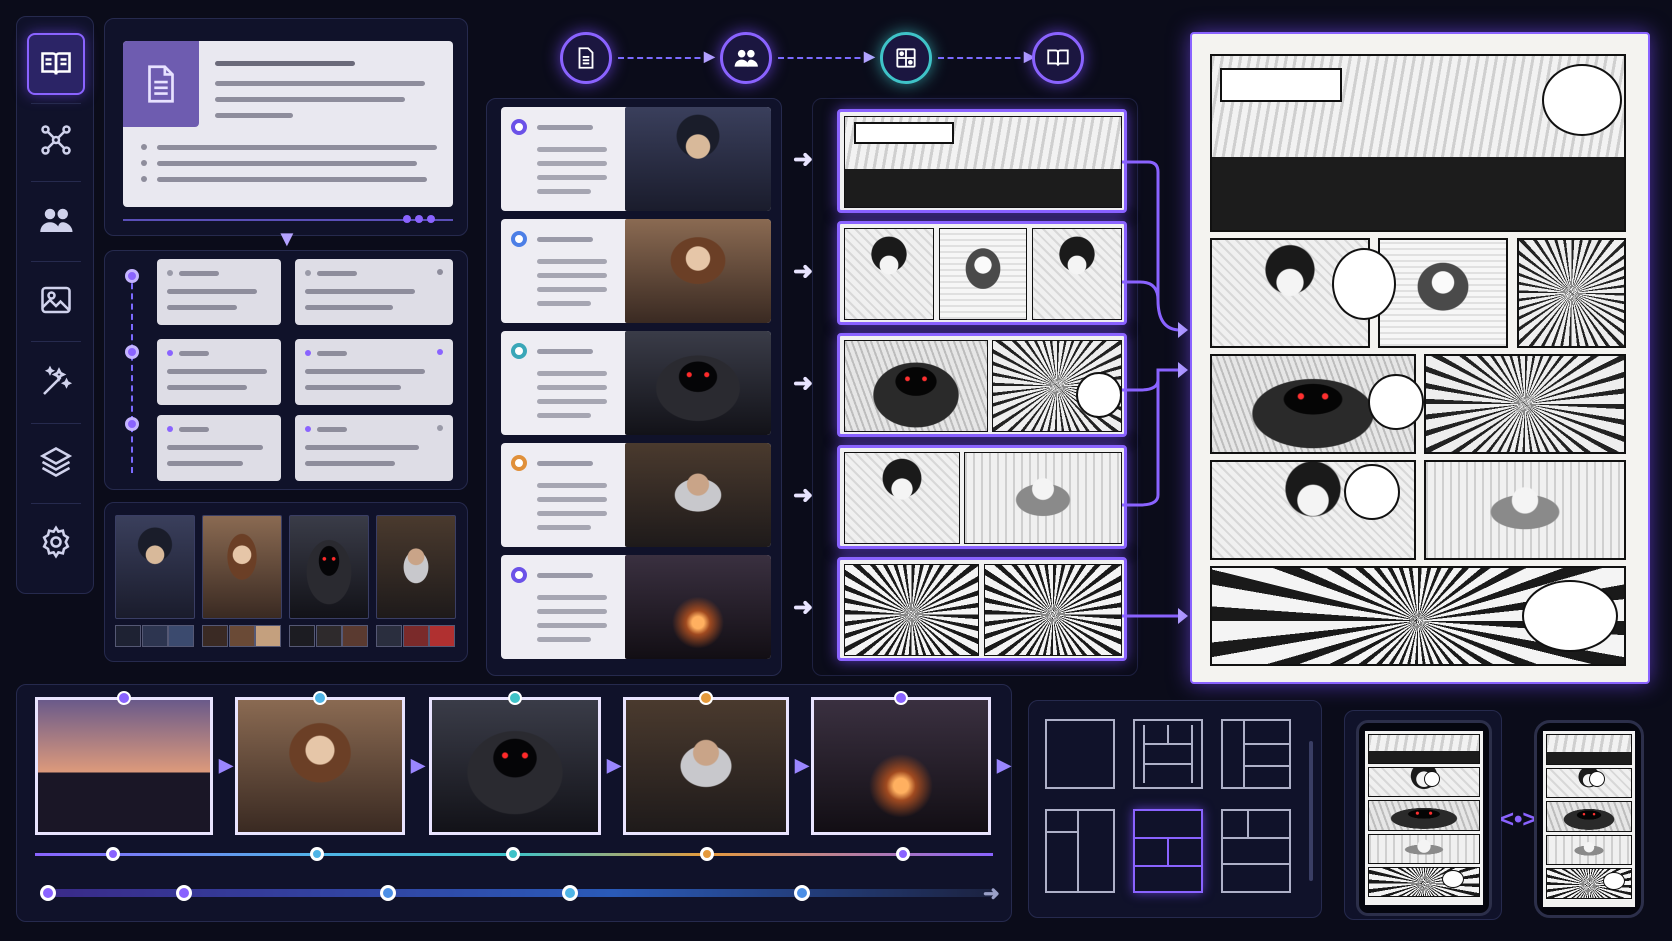 The height and width of the screenshot is (941, 1672). I want to click on sidebar-item-characters, so click(56, 220).